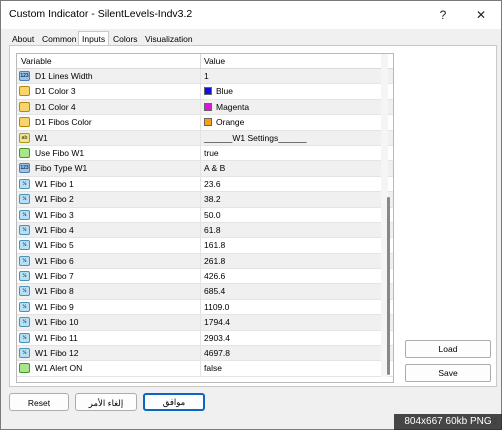 The width and height of the screenshot is (502, 430). What do you see at coordinates (101, 14) in the screenshot?
I see `window-title: Custom Indicator - SilentLevels-Indv3.2` at bounding box center [101, 14].